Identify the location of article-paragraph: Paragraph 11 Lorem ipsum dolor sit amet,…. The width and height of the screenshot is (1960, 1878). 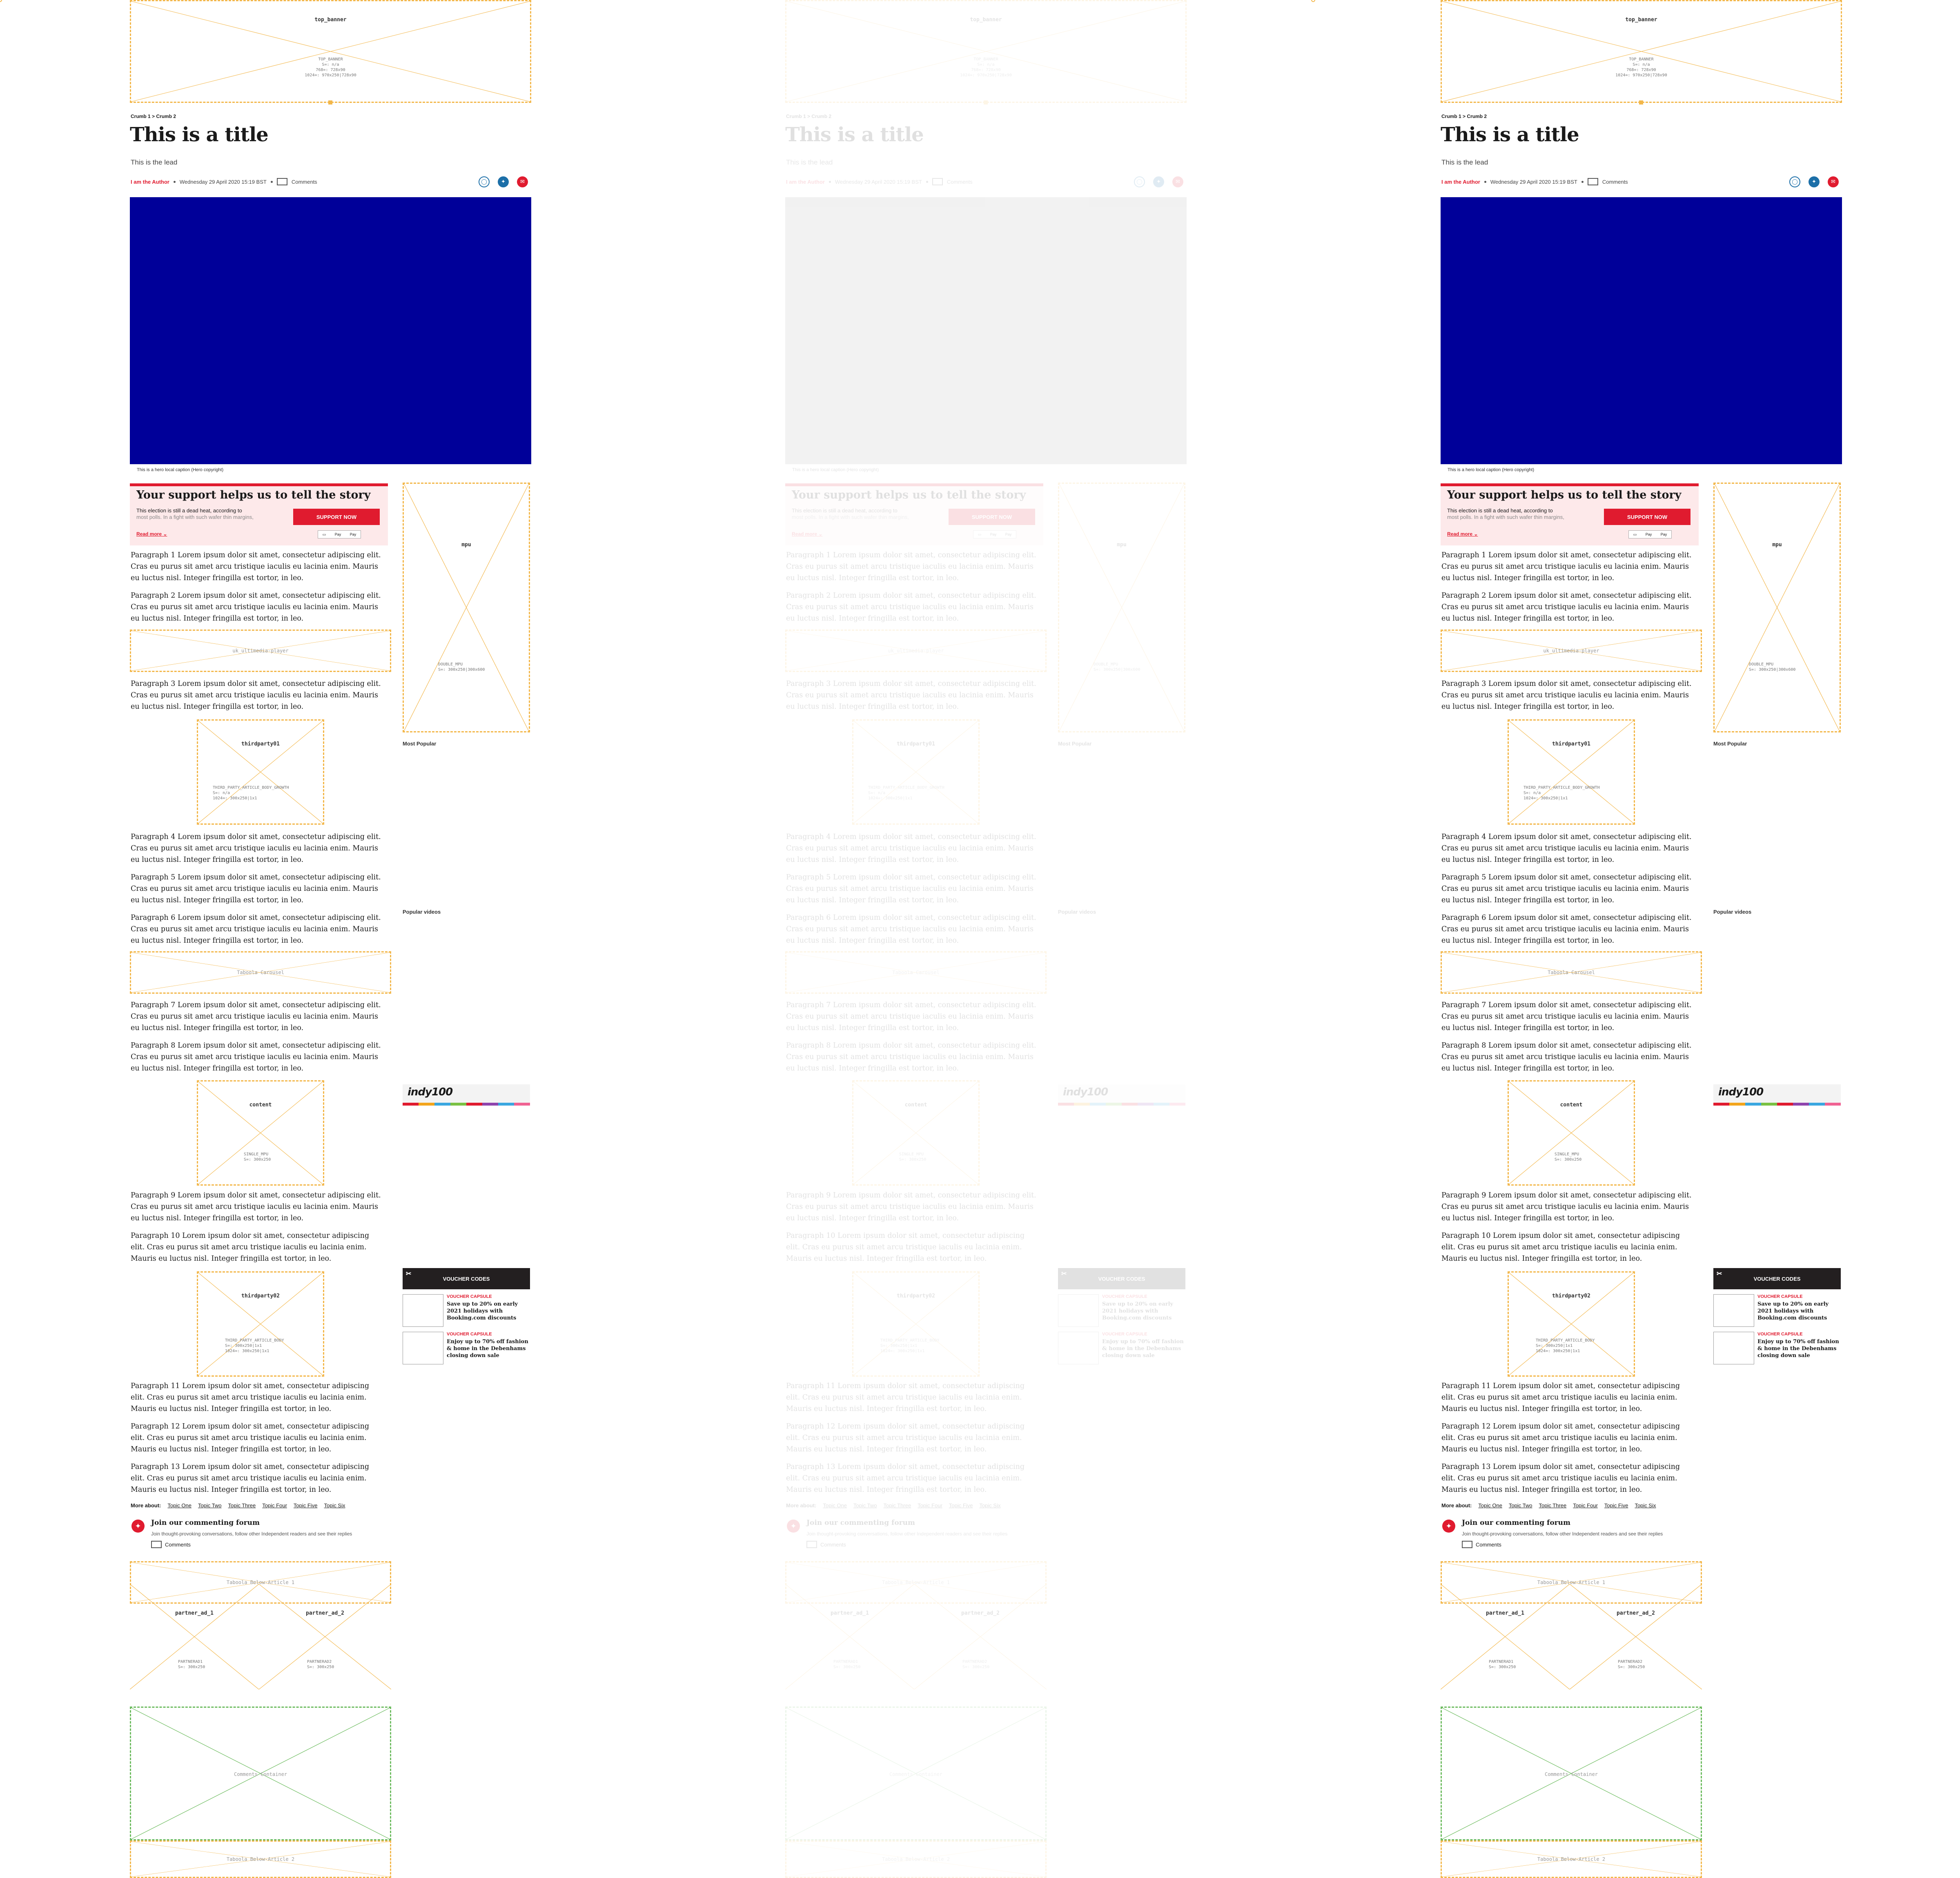
(250, 1398).